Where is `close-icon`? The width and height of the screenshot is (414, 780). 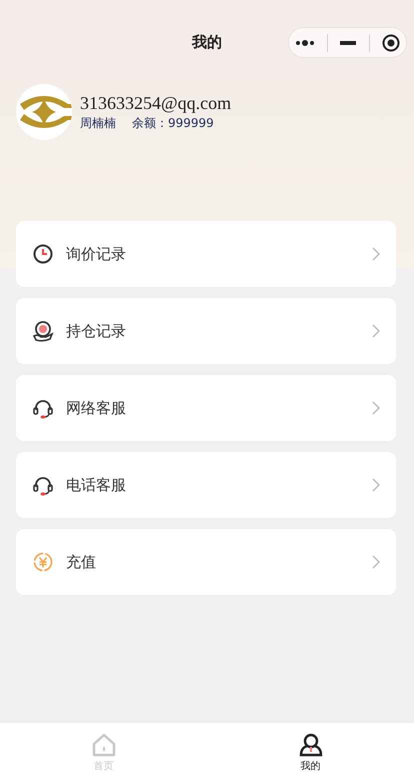
close-icon is located at coordinates (391, 43).